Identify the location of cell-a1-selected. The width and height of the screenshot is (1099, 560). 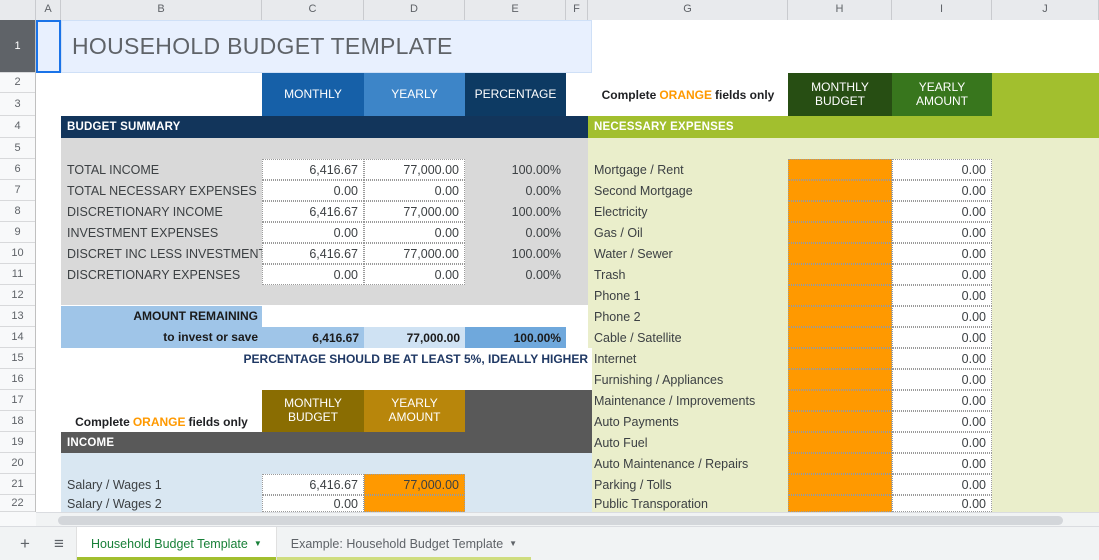
(48, 46).